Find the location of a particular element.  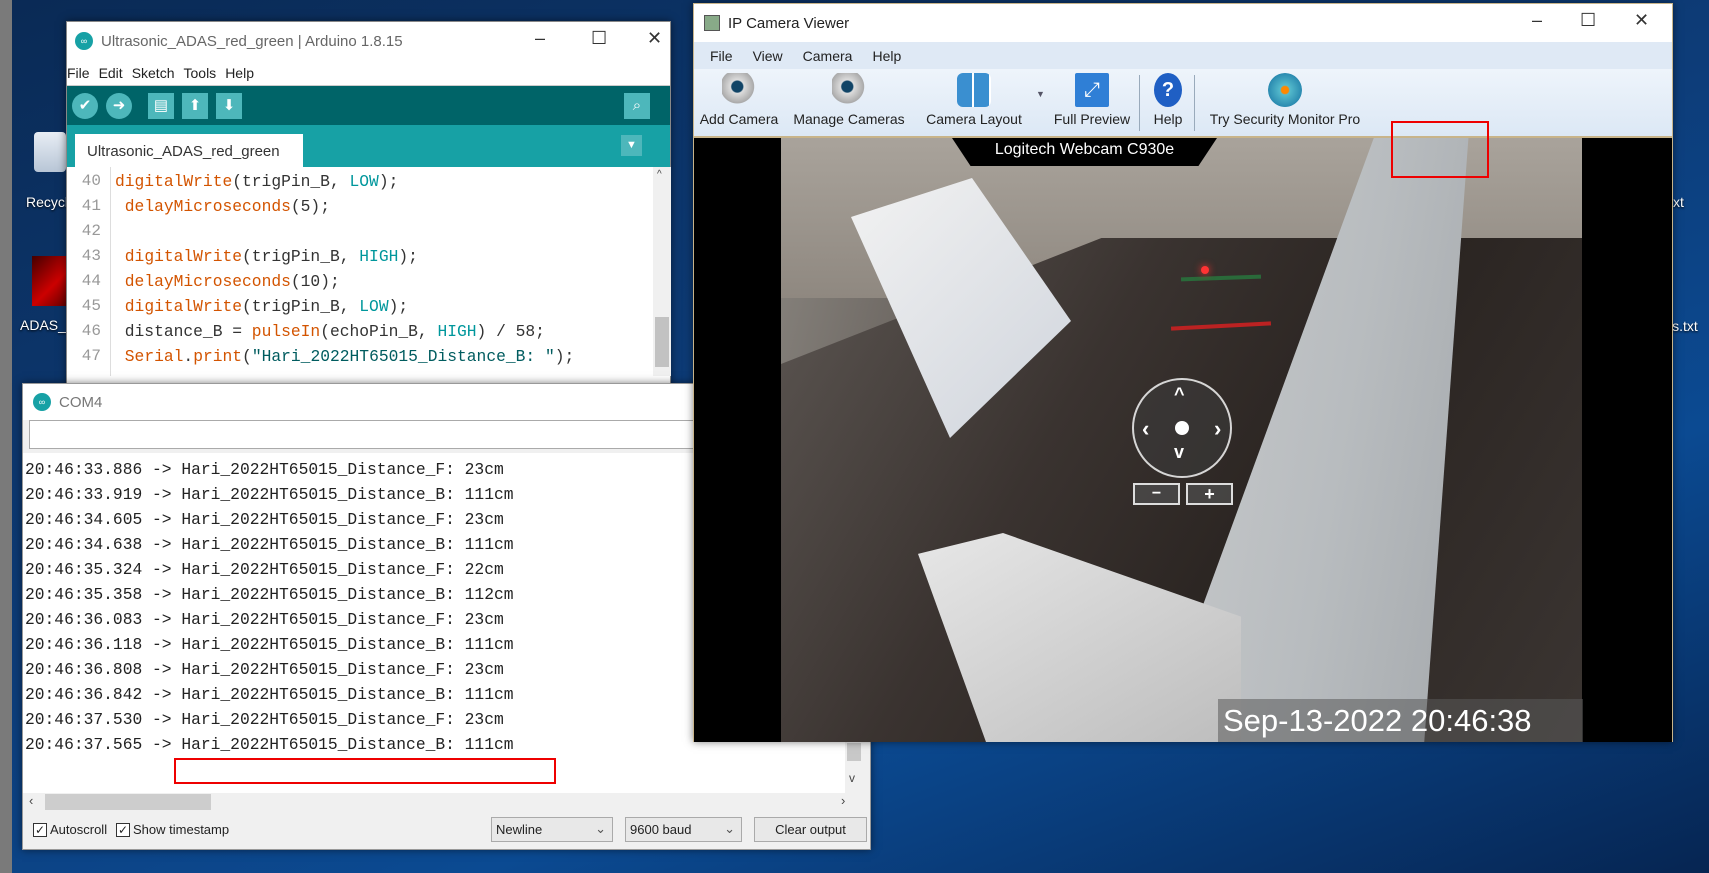

gutter-divider is located at coordinates (110, 271).